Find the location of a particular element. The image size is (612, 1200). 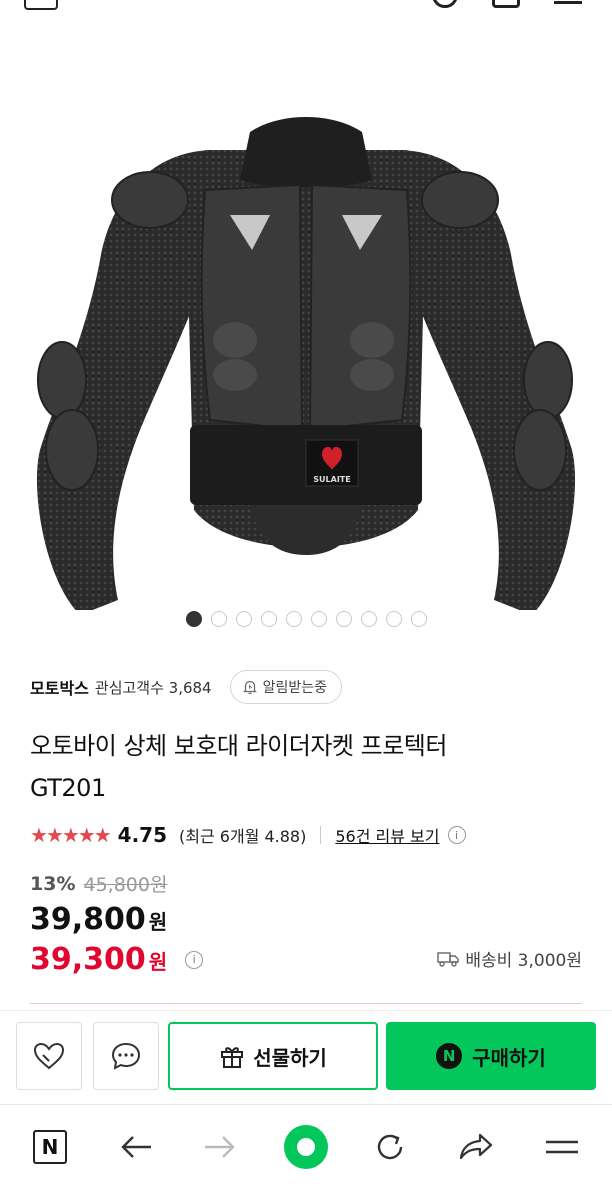

alarm-button: 알림받는중 is located at coordinates (286, 687).